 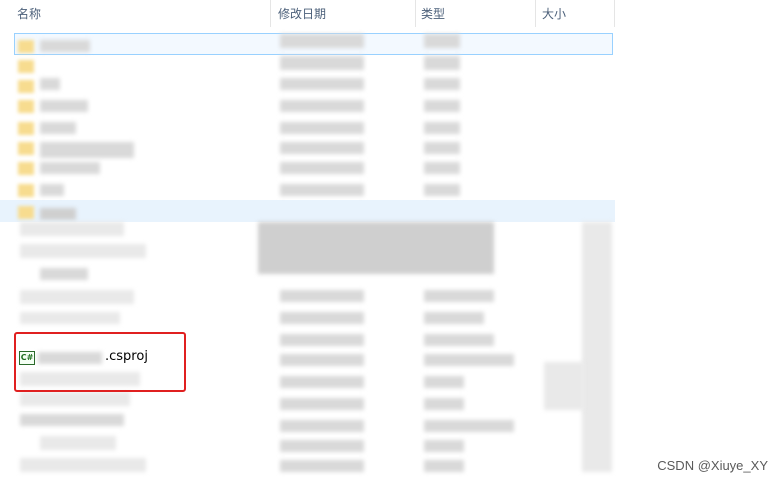 I want to click on column-header-bar: ^ 名称 修改日期 类型 大小, so click(x=307, y=14).